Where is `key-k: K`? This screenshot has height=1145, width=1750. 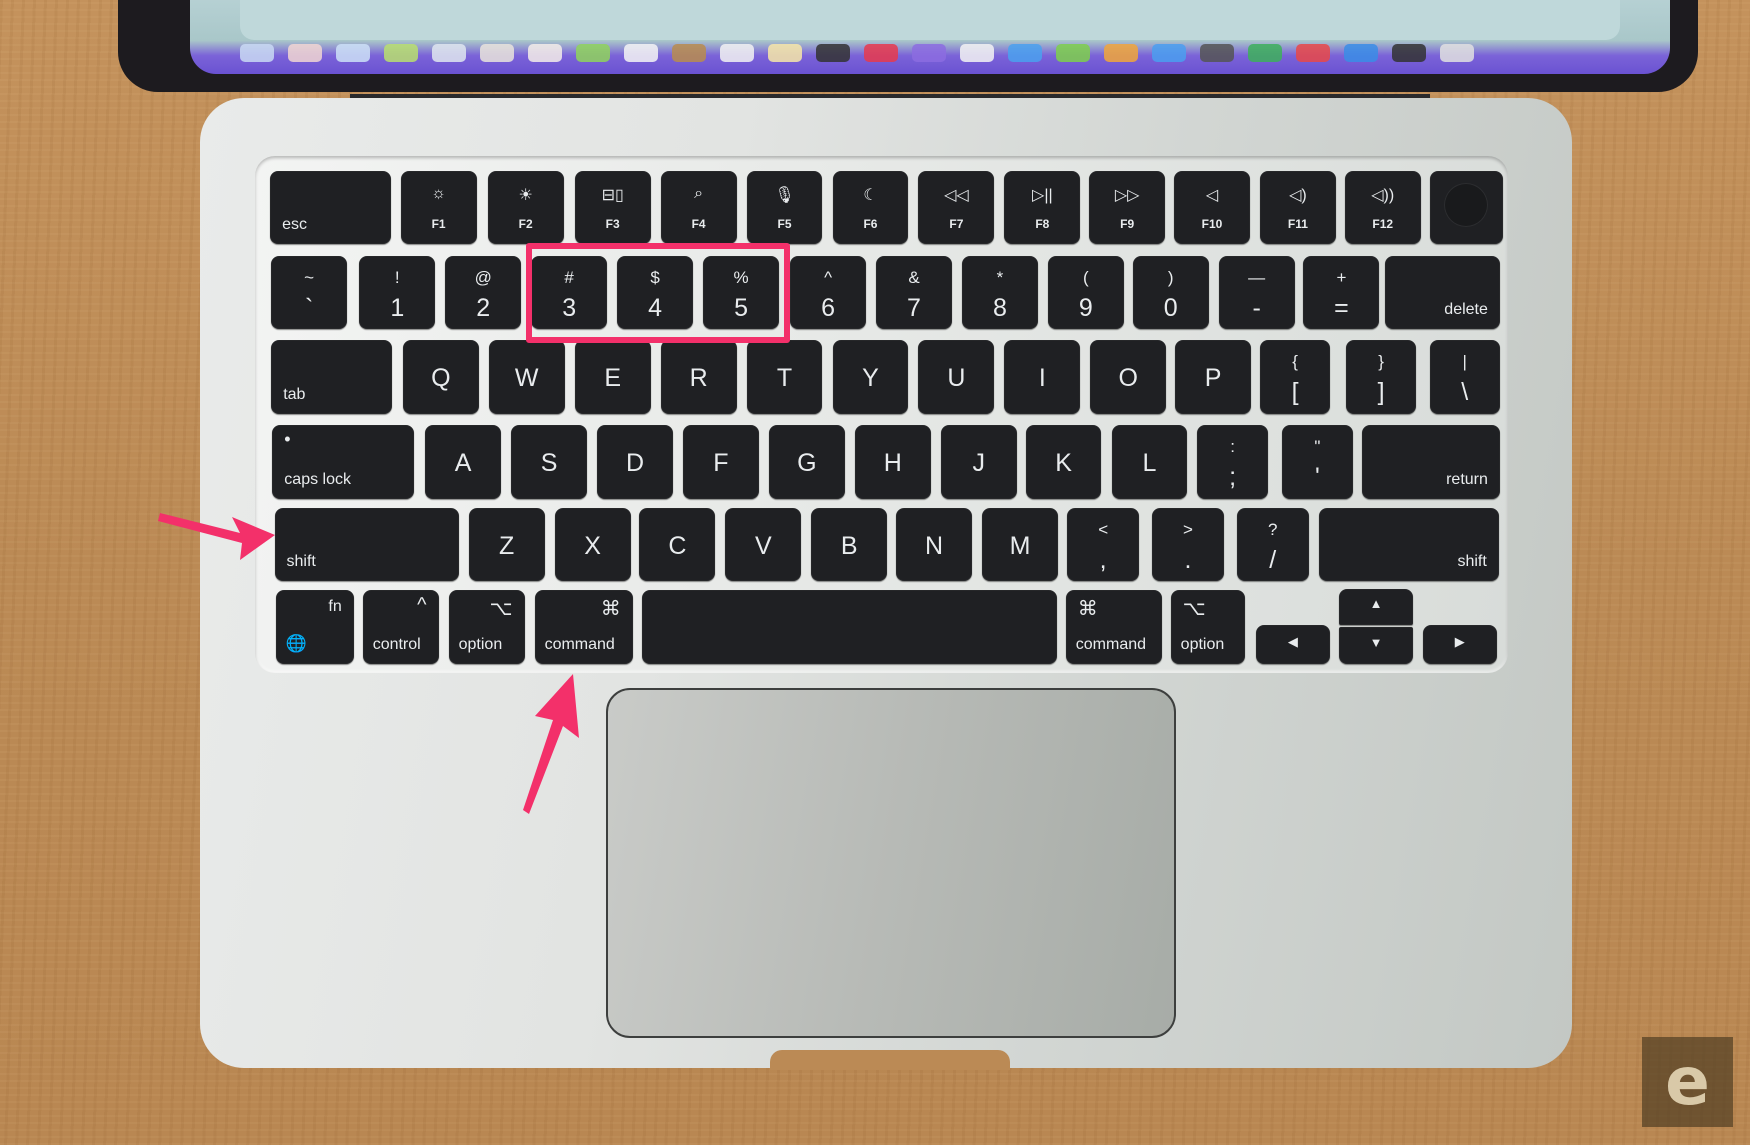 key-k: K is located at coordinates (1063, 462).